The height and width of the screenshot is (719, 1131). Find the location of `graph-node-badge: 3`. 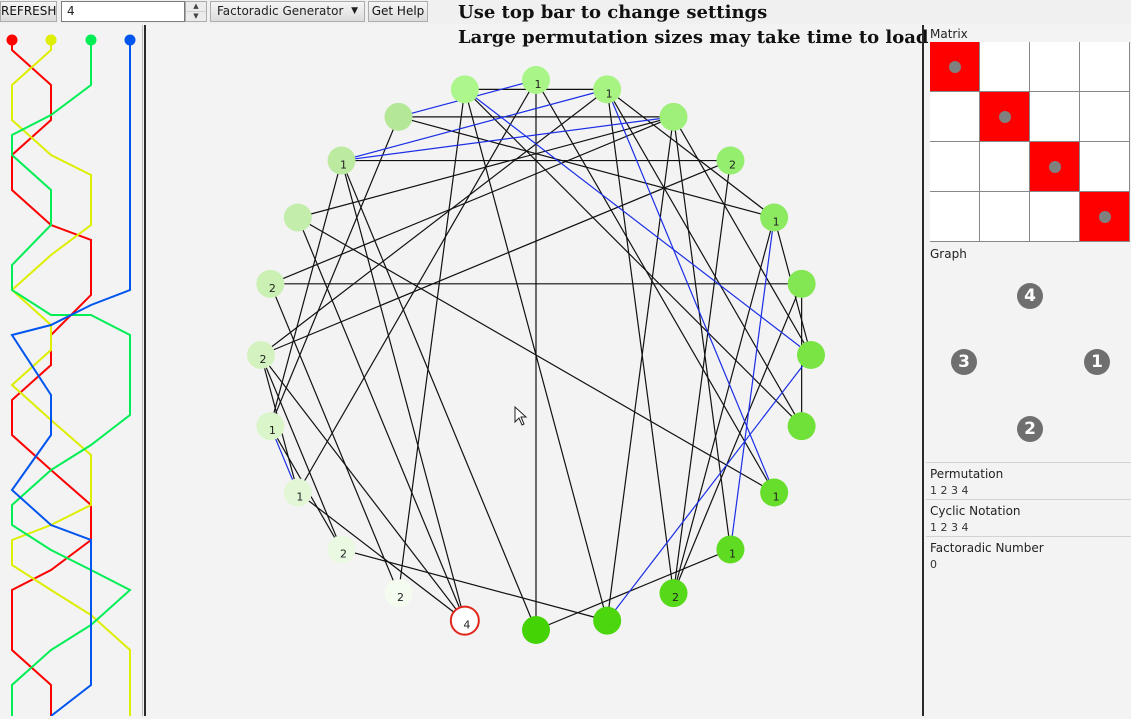

graph-node-badge: 3 is located at coordinates (964, 362).